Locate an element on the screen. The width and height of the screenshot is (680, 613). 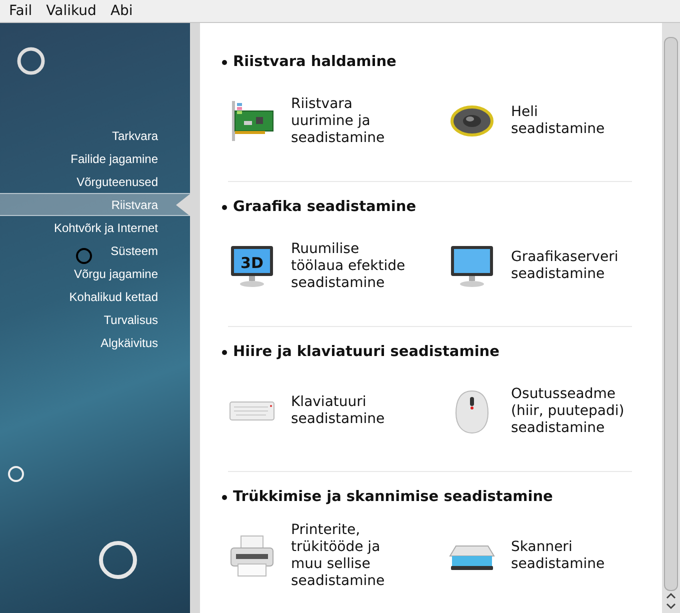
menu-item: Valikud is located at coordinates (71, 11).